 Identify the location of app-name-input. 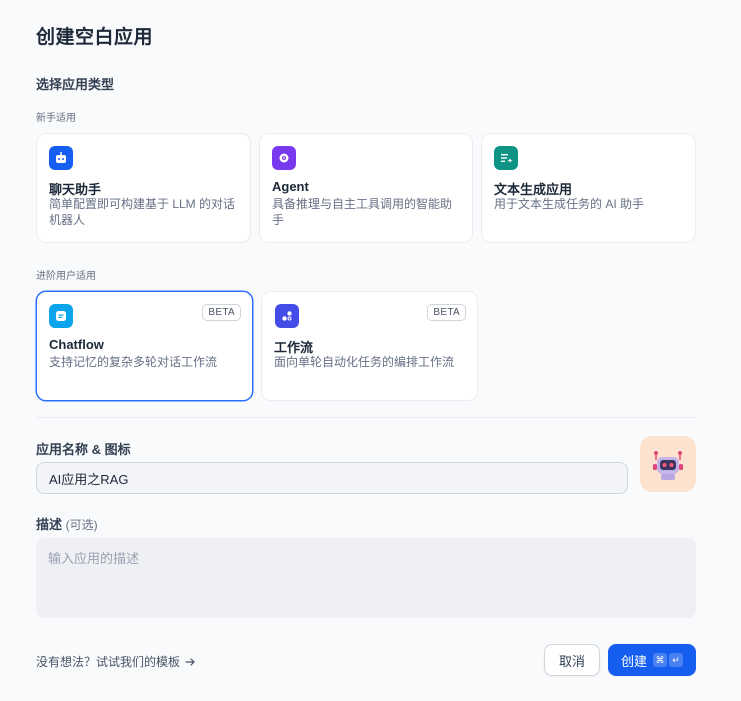
(332, 478).